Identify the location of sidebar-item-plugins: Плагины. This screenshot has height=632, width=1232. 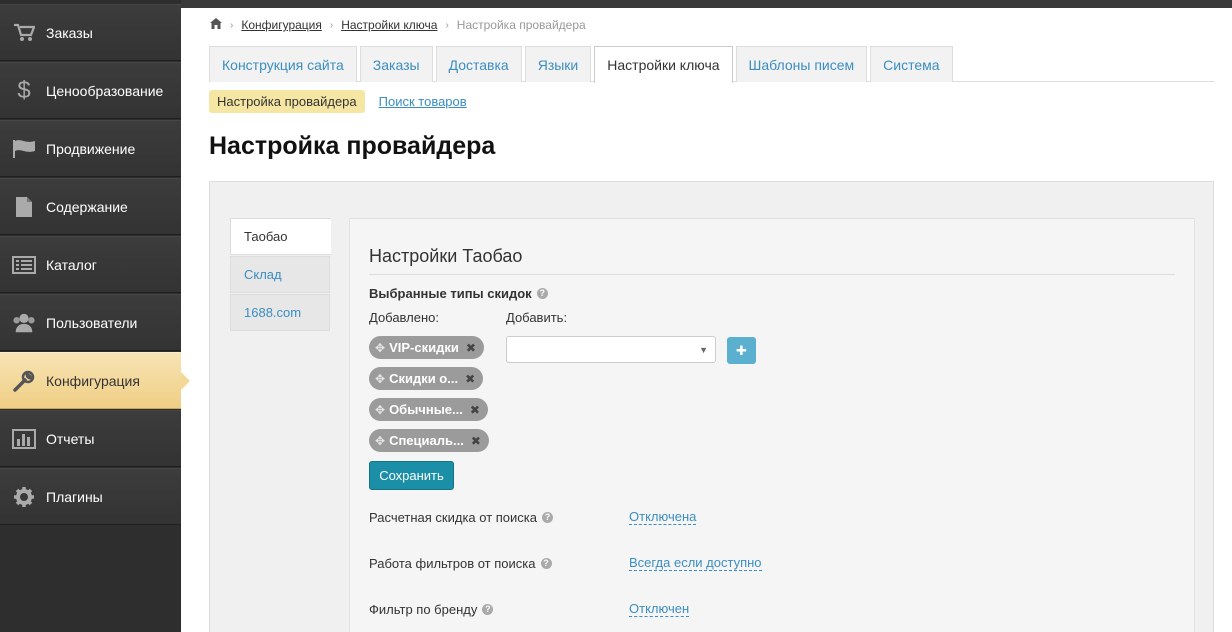
(90, 496).